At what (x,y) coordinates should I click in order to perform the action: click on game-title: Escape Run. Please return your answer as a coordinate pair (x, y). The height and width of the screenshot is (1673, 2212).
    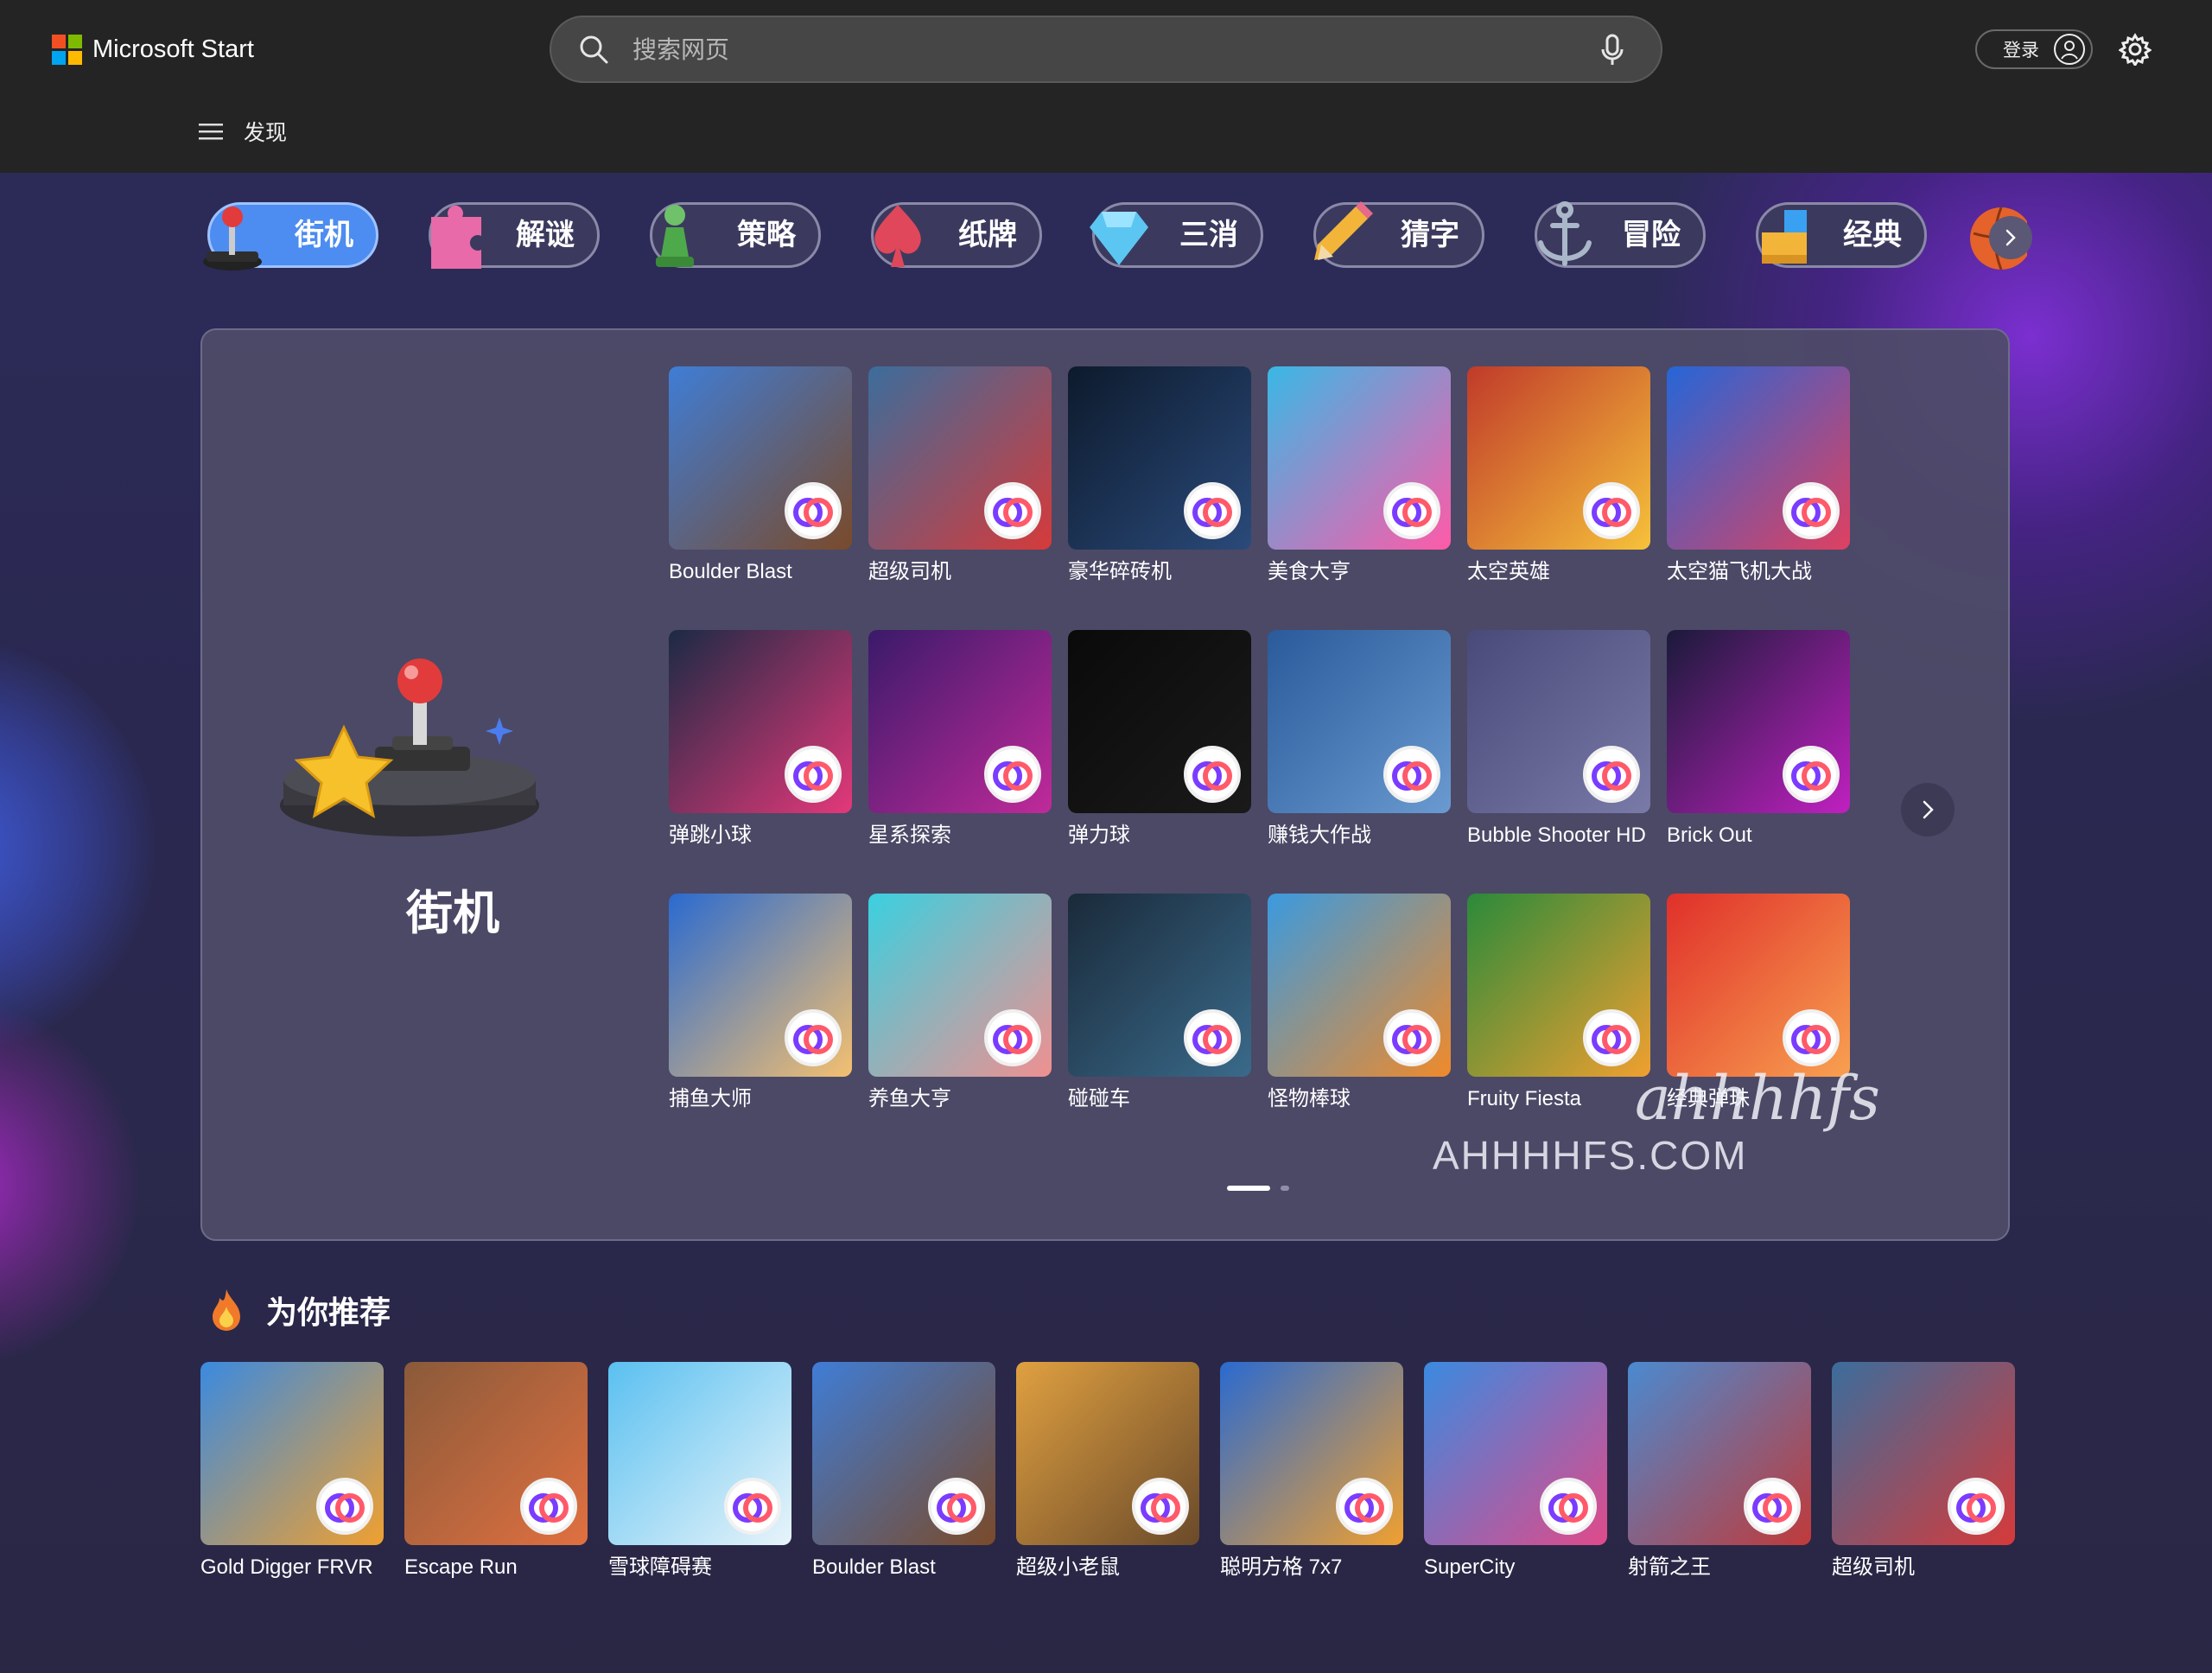
    Looking at the image, I should click on (461, 1567).